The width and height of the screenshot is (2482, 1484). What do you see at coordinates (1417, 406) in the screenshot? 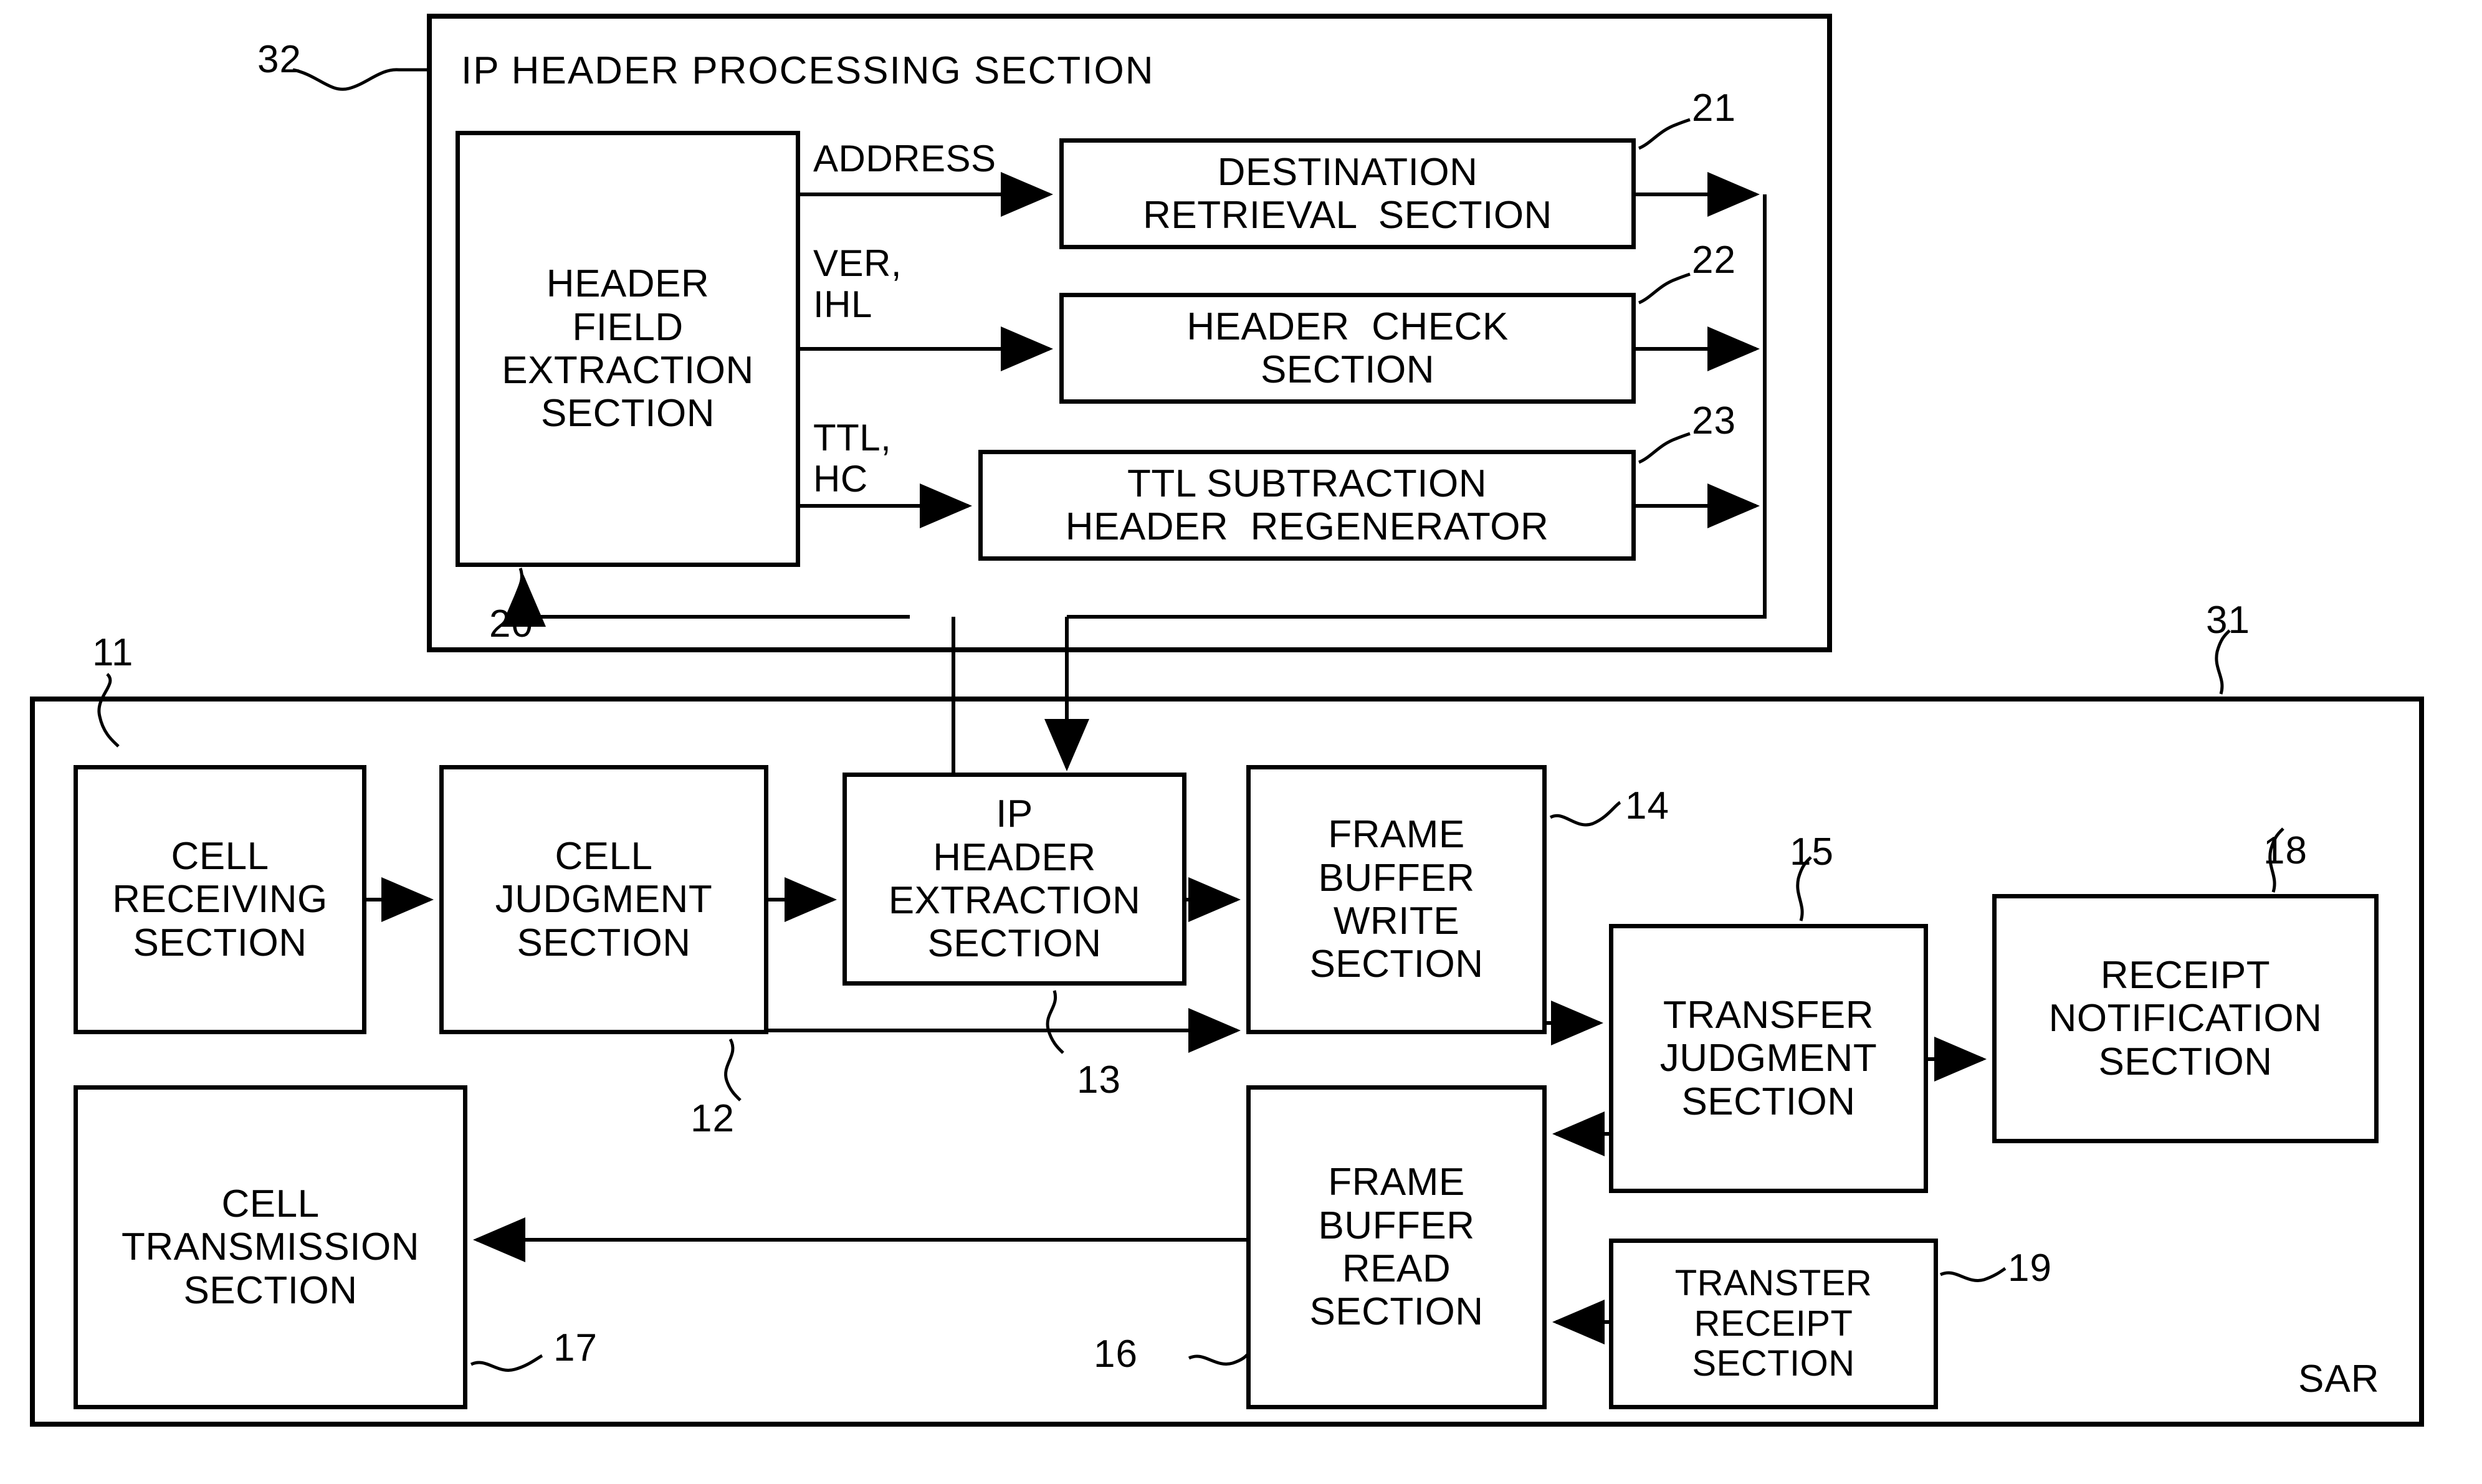
I see `wire-top-output-bus` at bounding box center [1417, 406].